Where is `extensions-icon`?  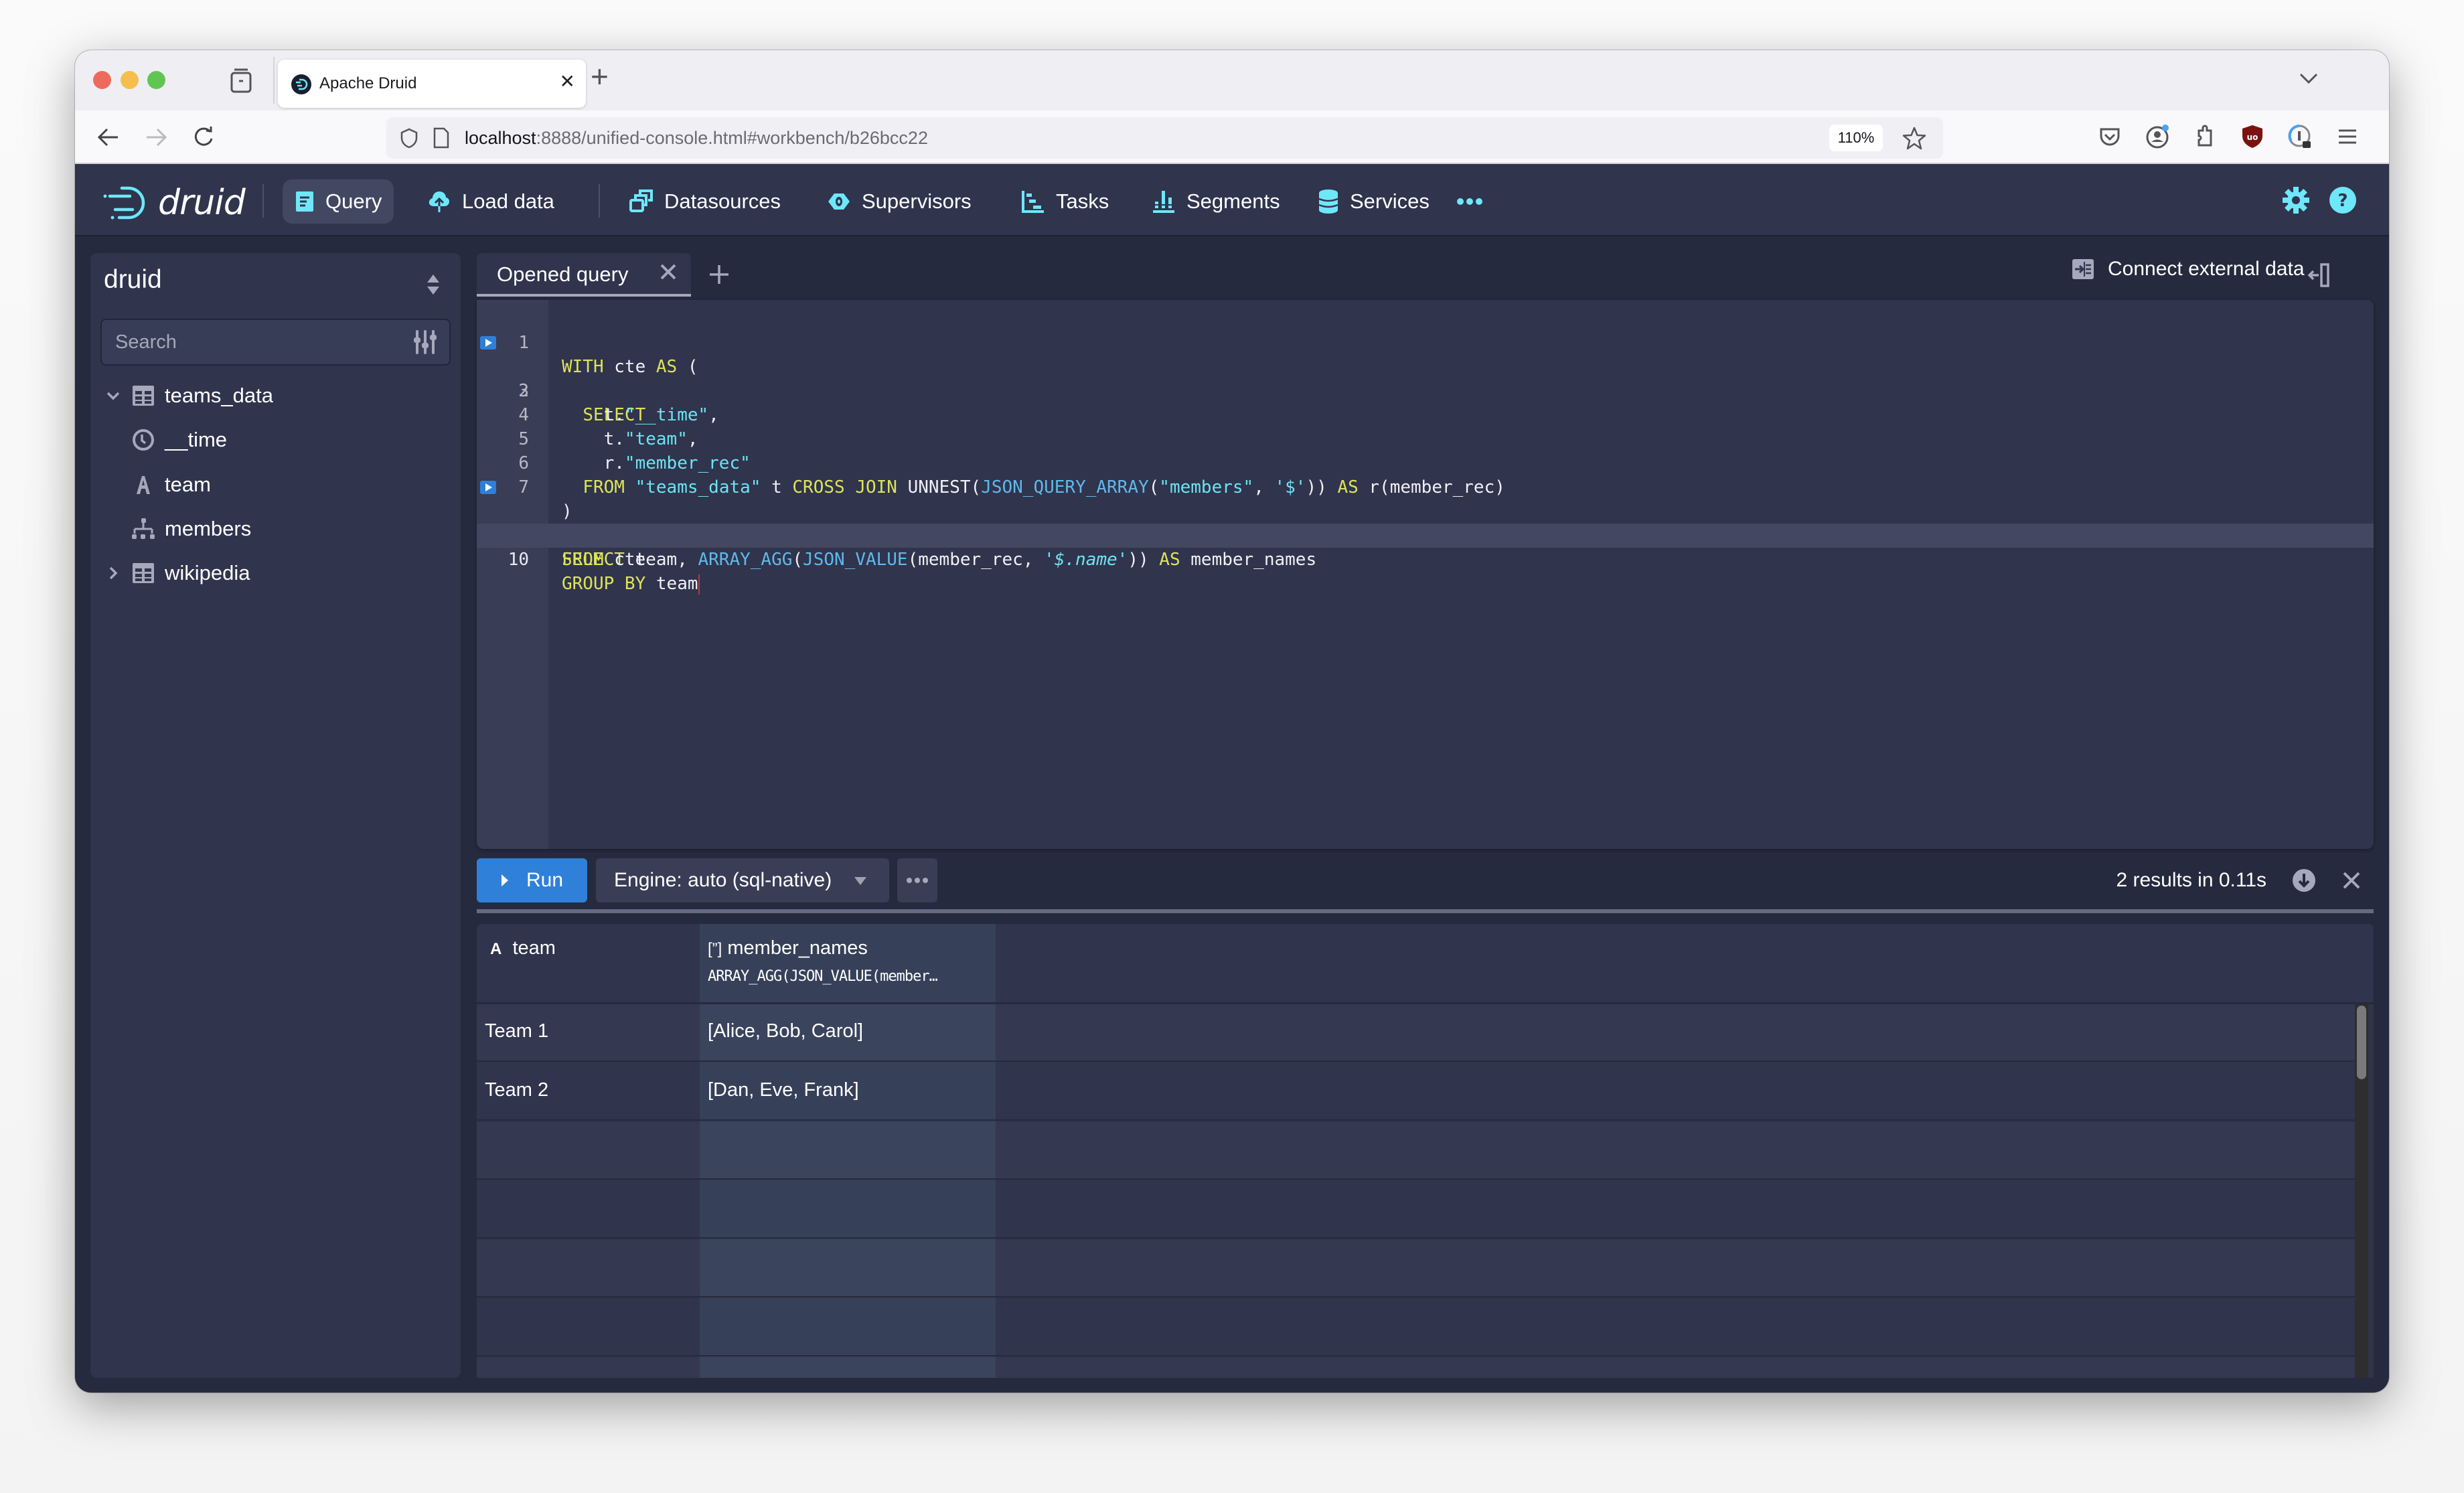
extensions-icon is located at coordinates (2205, 137).